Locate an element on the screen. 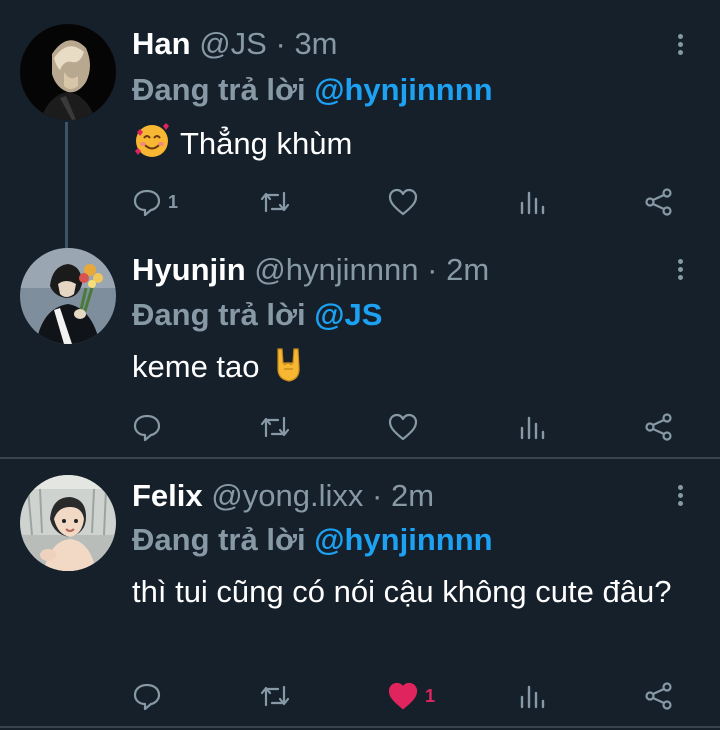 The image size is (720, 730). replying-to: Đang trả lời @JS is located at coordinates (257, 315).